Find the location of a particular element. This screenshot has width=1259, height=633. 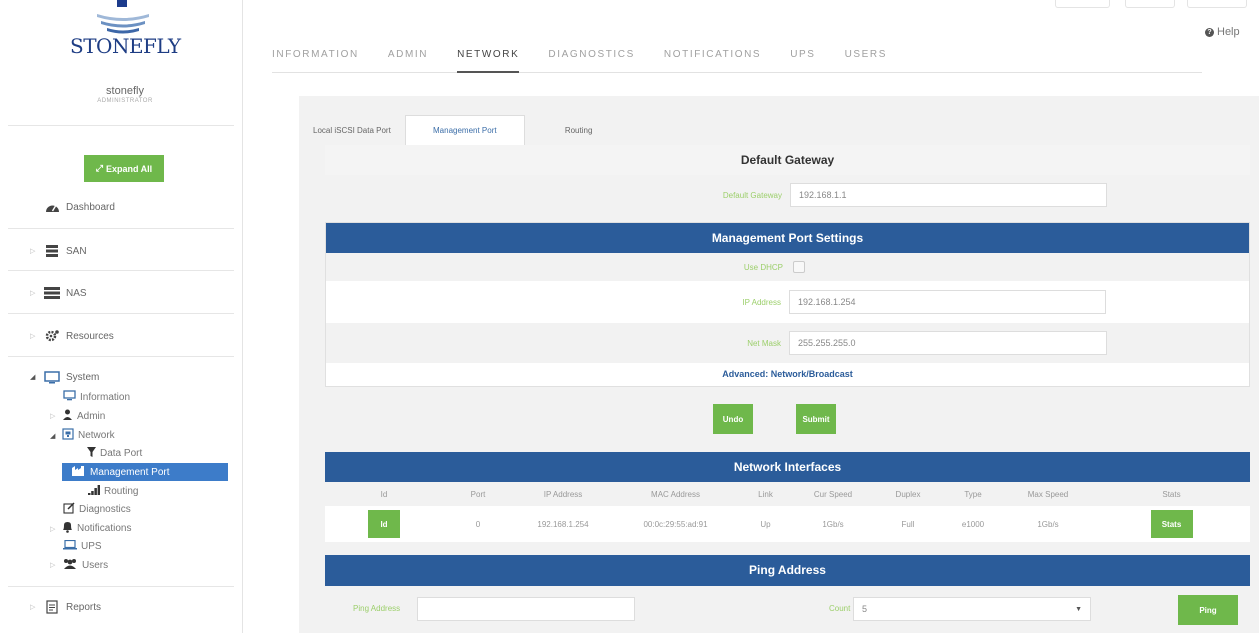

sidebar-item-resources: ▷ Resources is located at coordinates (72, 336).